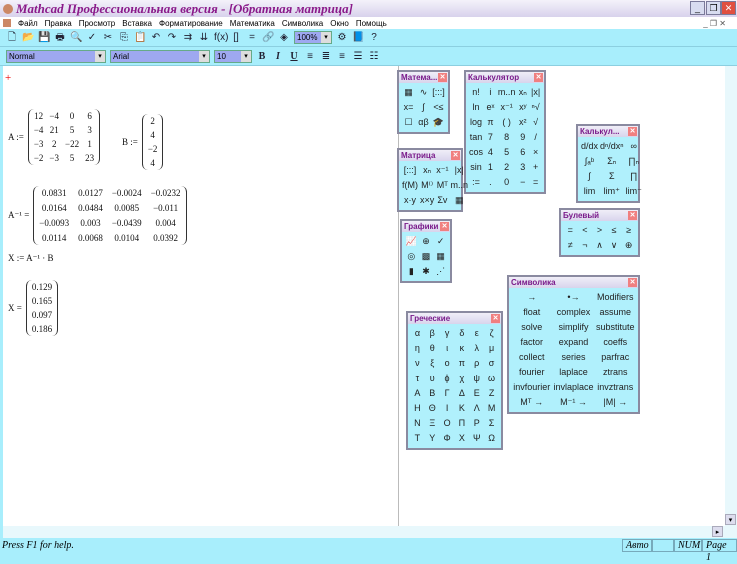 The image size is (737, 564). What do you see at coordinates (461, 408) in the screenshot?
I see `greek-palette-button: Κ` at bounding box center [461, 408].